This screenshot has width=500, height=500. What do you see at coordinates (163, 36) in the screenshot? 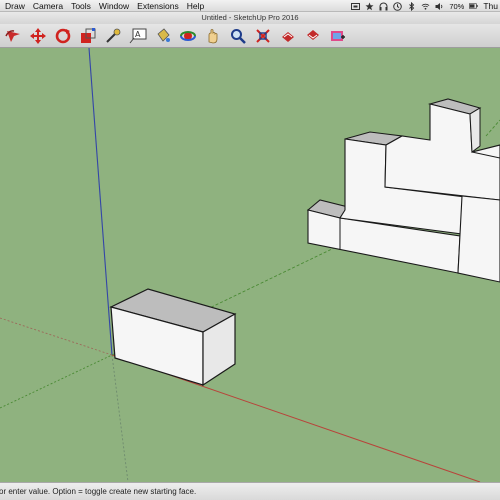
I see `paint-bucket-icon` at bounding box center [163, 36].